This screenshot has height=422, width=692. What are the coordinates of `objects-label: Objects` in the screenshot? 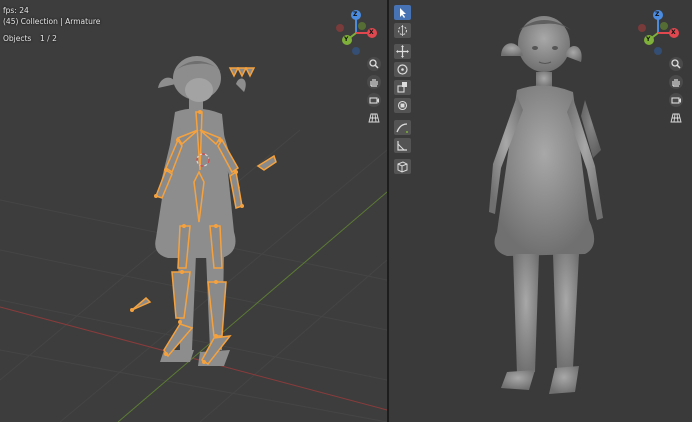 It's located at (17, 38).